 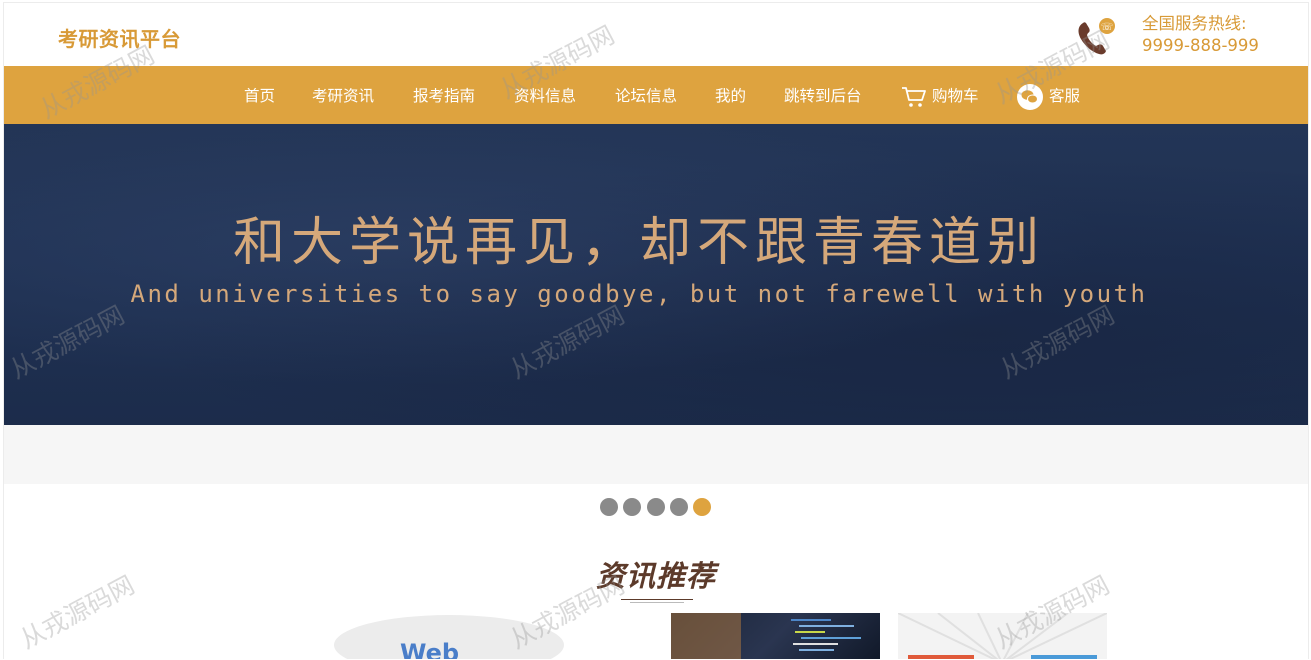 I want to click on code-image, so click(x=766, y=636).